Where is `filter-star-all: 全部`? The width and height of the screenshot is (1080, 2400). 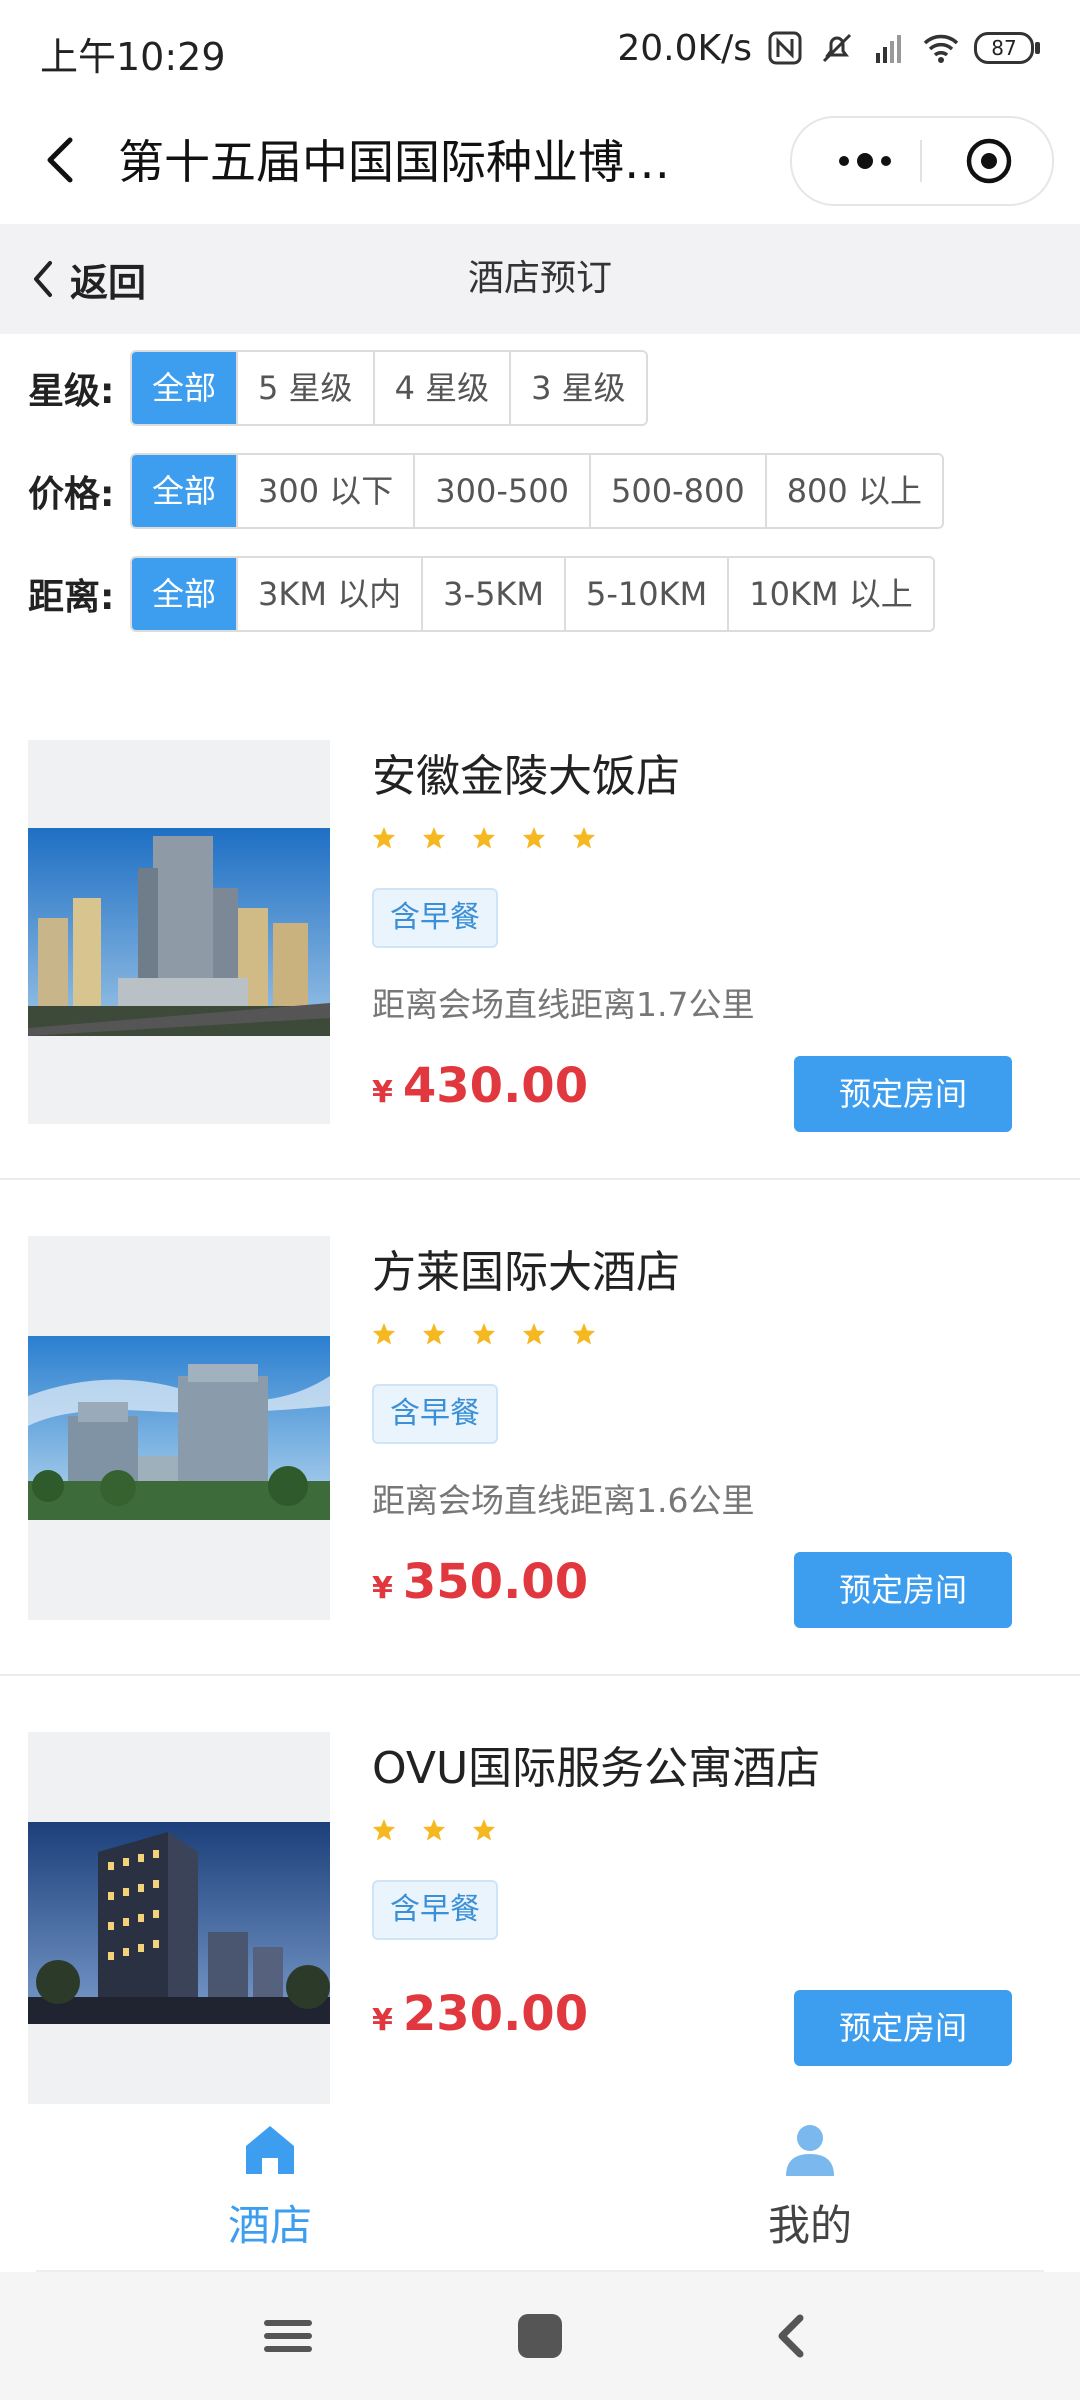
filter-star-all: 全部 is located at coordinates (185, 388).